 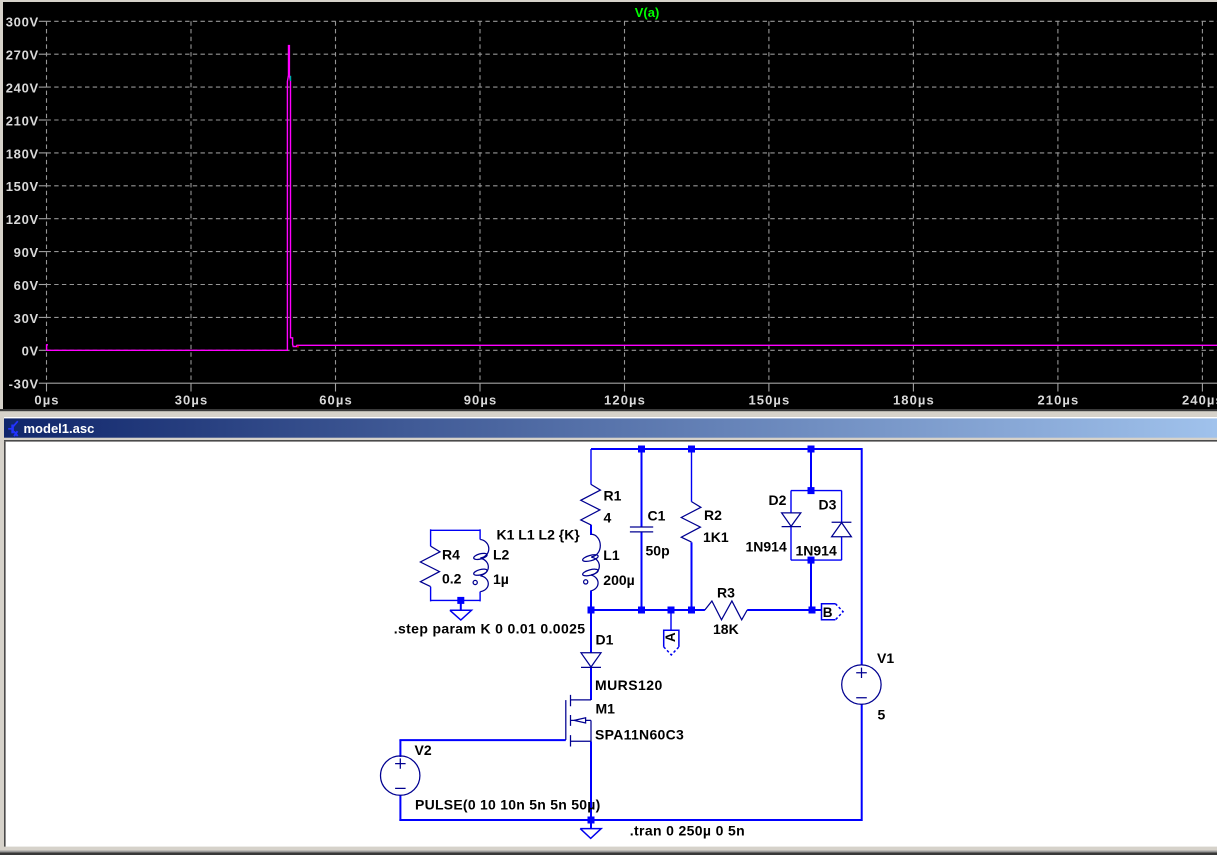 What do you see at coordinates (611, 555) in the screenshot?
I see `svg-text: L1` at bounding box center [611, 555].